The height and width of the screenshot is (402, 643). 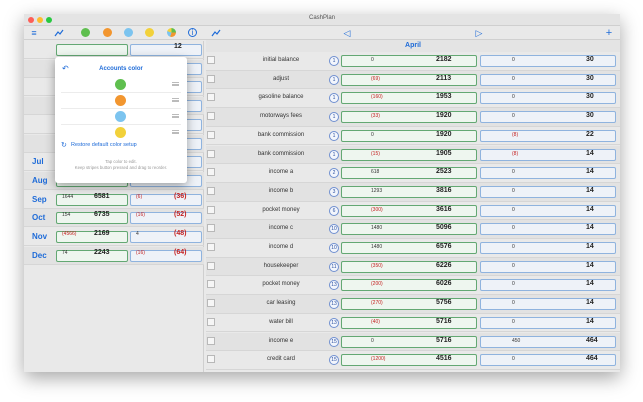 I want to click on transaction-row: income a 2 618 2523 0 14, so click(x=413, y=173).